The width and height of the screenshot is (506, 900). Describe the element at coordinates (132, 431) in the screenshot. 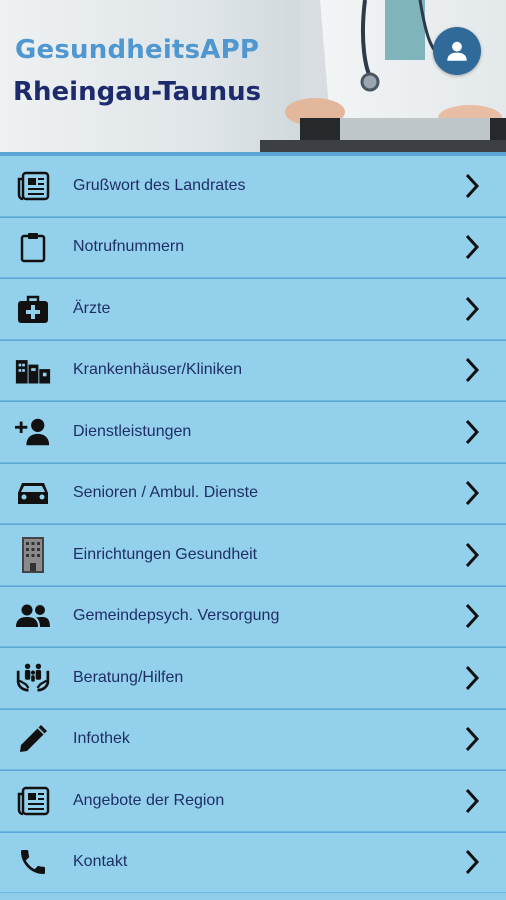

I see `menu-item-label: Dienstleistungen` at that location.